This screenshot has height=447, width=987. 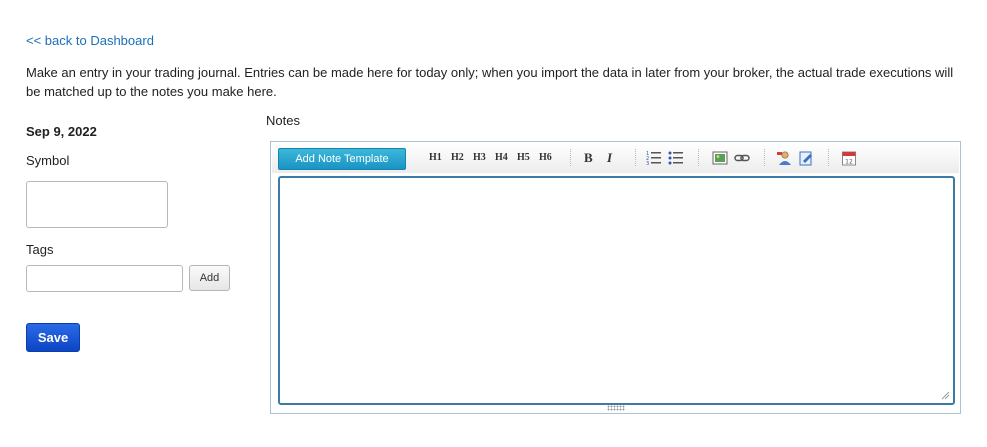 What do you see at coordinates (676, 158) in the screenshot?
I see `unordered-list-icon` at bounding box center [676, 158].